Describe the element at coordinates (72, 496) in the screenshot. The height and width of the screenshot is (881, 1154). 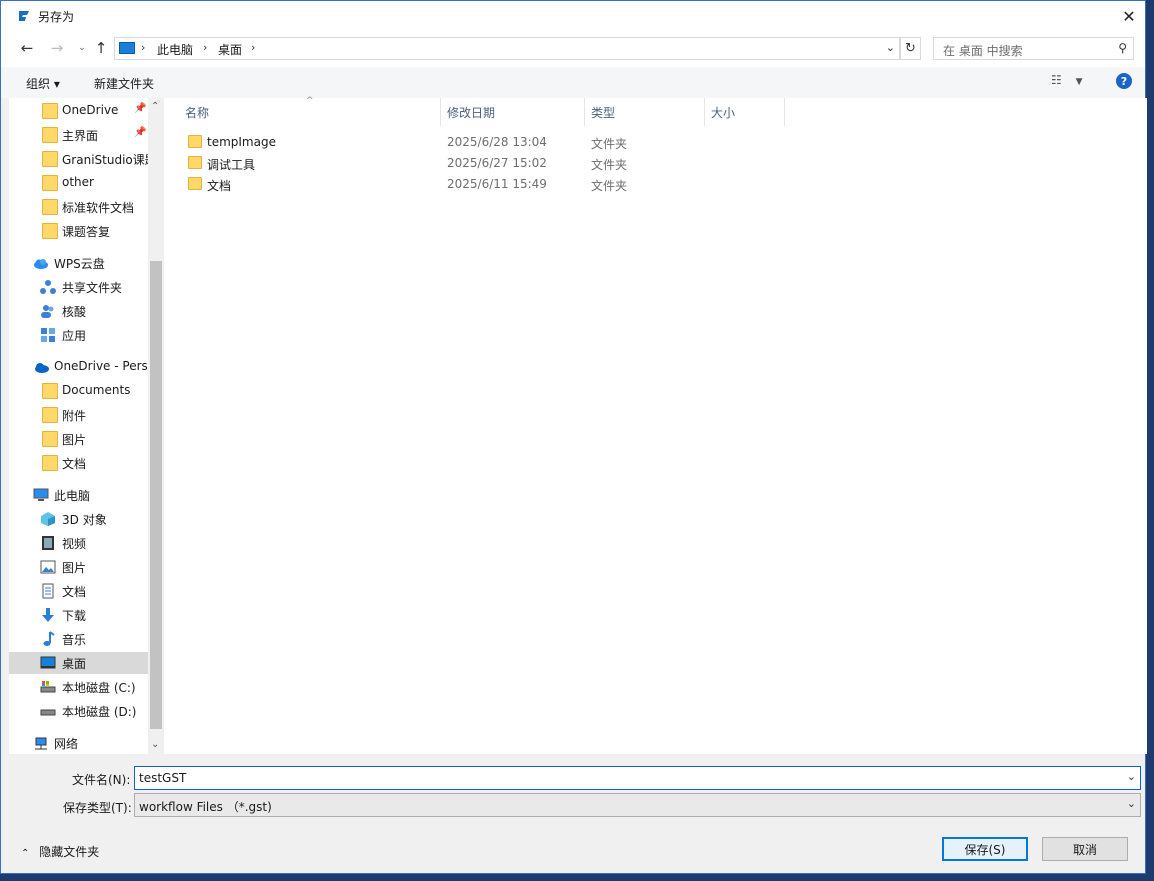
I see `sidebar-item-label: 此电脑` at that location.